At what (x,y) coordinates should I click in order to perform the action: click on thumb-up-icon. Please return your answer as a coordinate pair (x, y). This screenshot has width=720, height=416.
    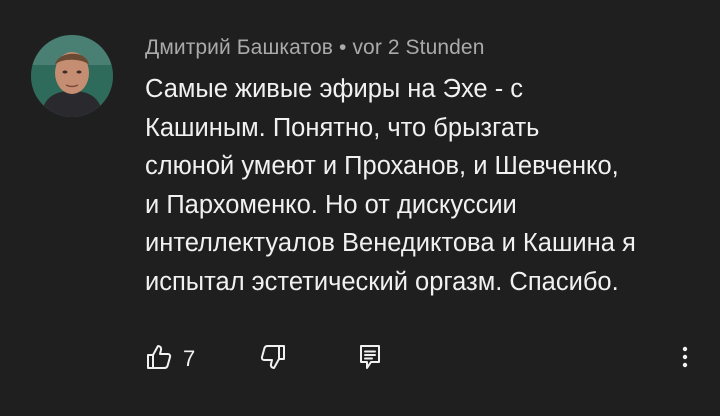
    Looking at the image, I should click on (159, 357).